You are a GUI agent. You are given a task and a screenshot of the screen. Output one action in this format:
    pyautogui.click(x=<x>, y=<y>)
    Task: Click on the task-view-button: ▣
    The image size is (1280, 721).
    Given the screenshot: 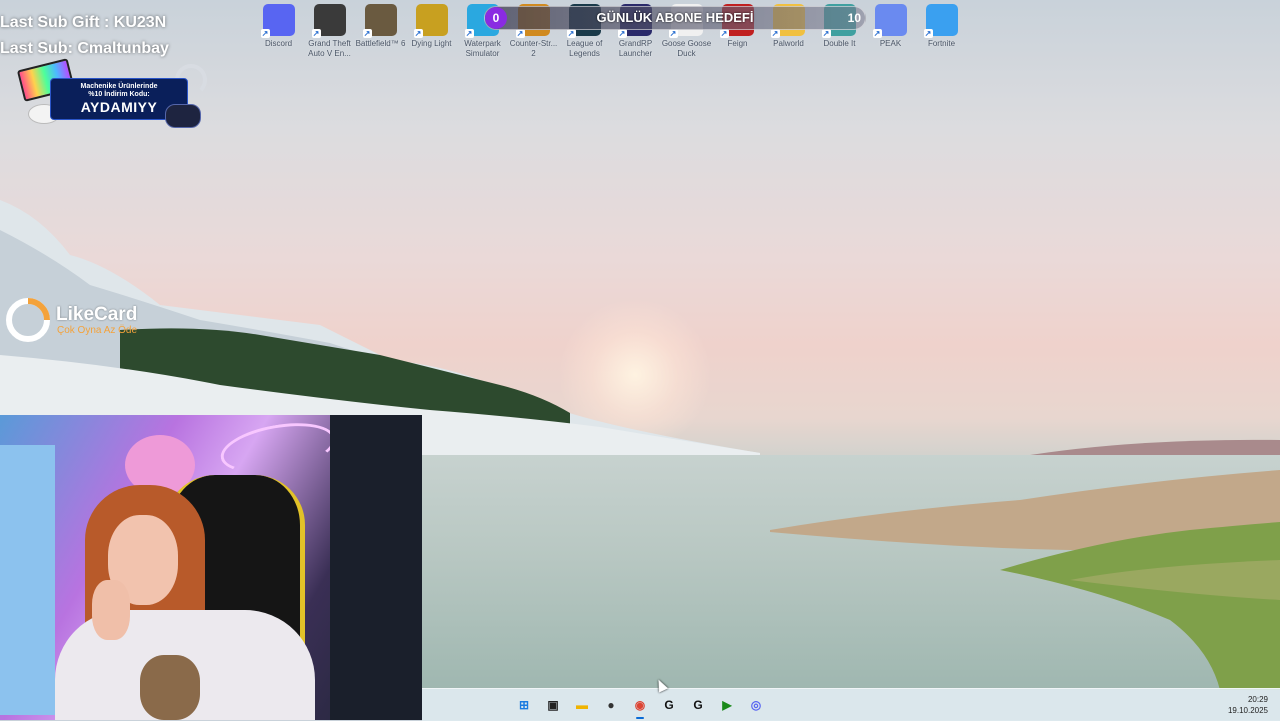 What is the action you would take?
    pyautogui.click(x=553, y=705)
    